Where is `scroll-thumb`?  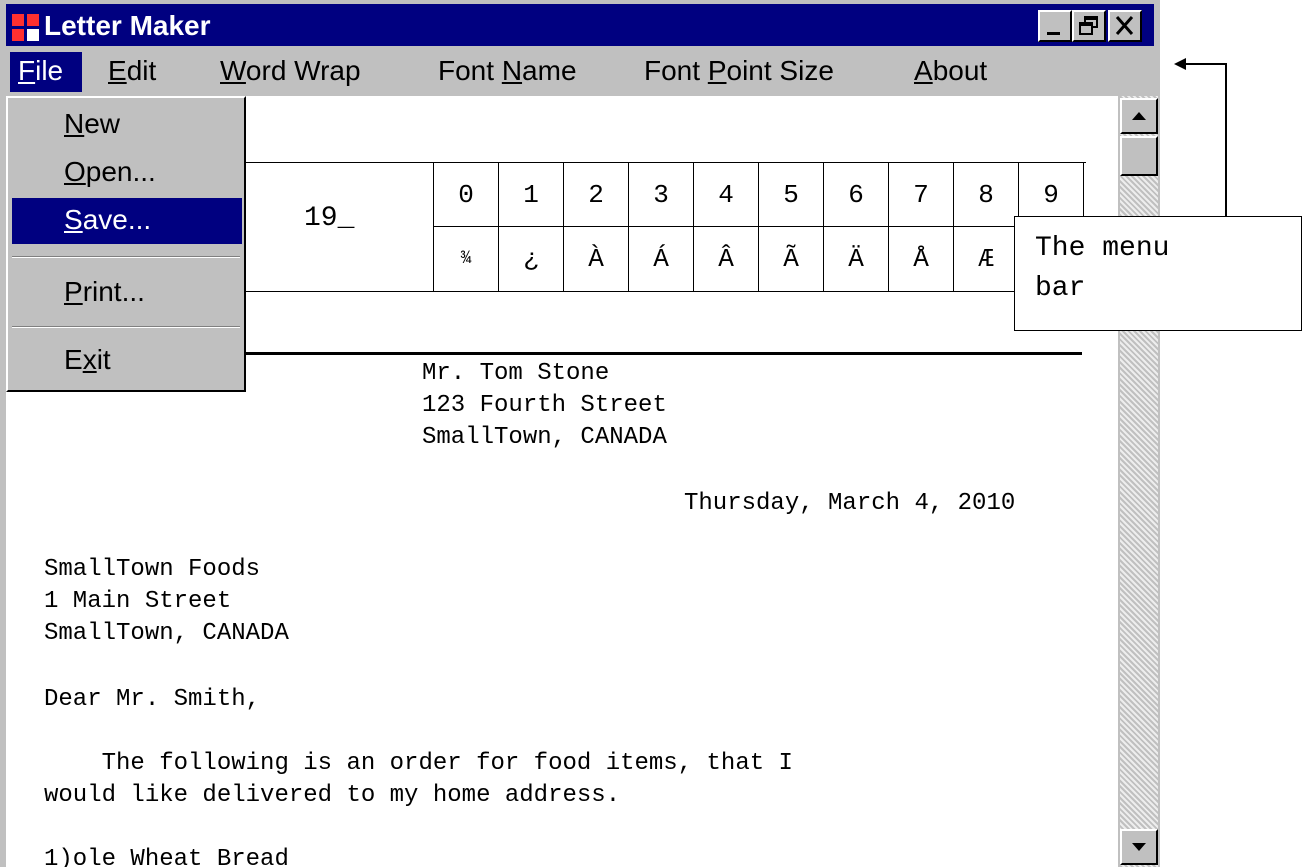
scroll-thumb is located at coordinates (1139, 156).